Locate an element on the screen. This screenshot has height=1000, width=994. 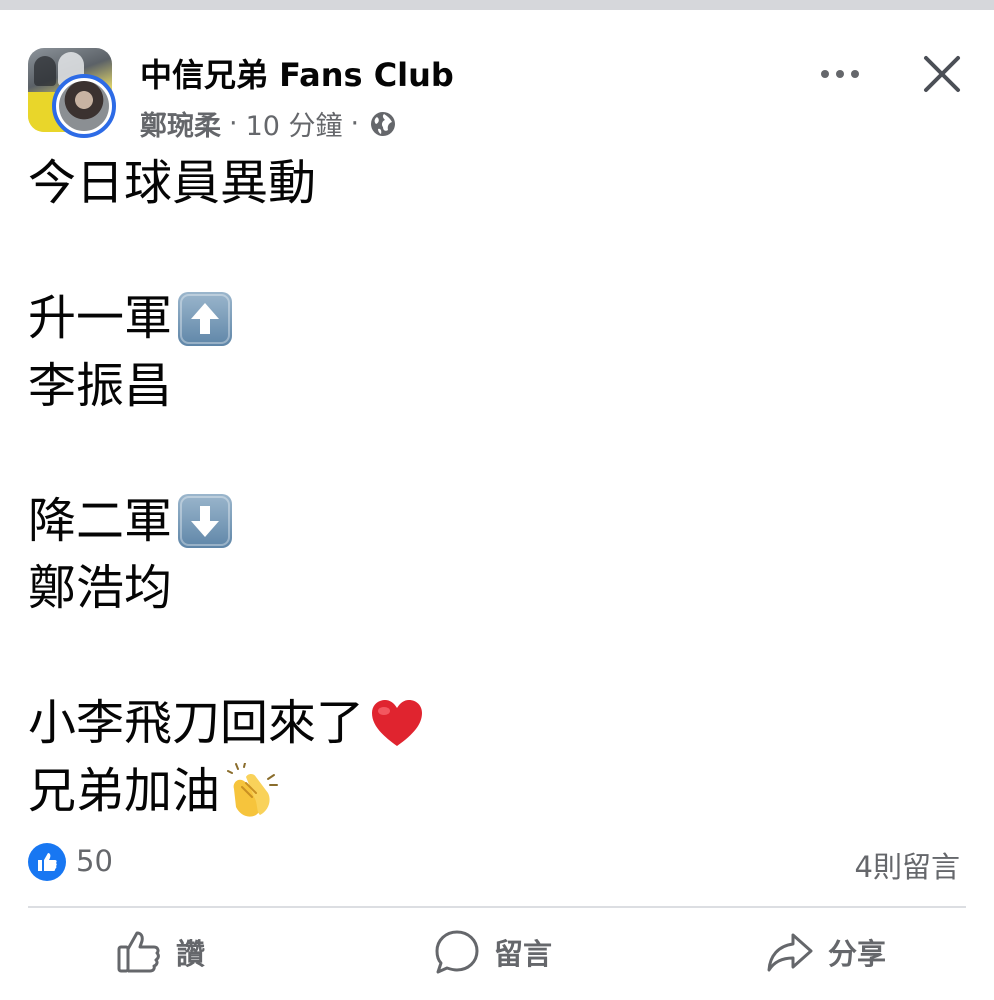
post-line-text: 今日球員異動 is located at coordinates (172, 183).